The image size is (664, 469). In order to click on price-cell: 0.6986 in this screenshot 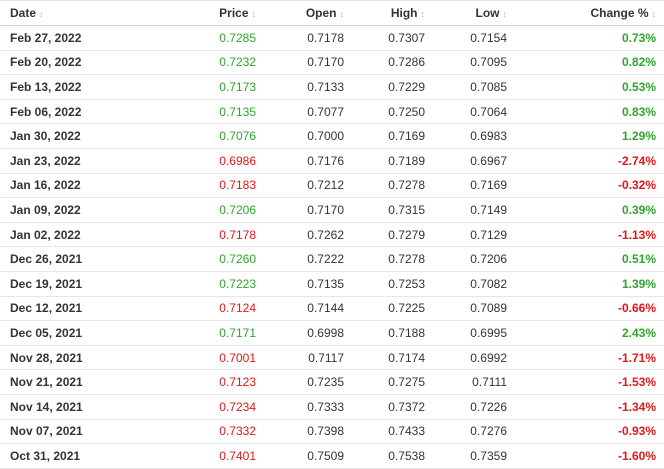, I will do `click(213, 161)`.